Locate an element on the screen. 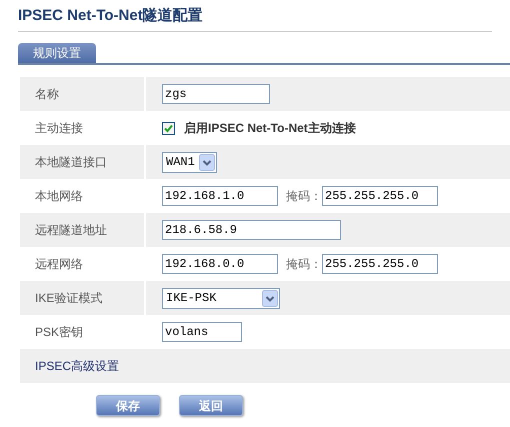 This screenshot has width=510, height=427. field-label: IKE验证模式 is located at coordinates (68, 298).